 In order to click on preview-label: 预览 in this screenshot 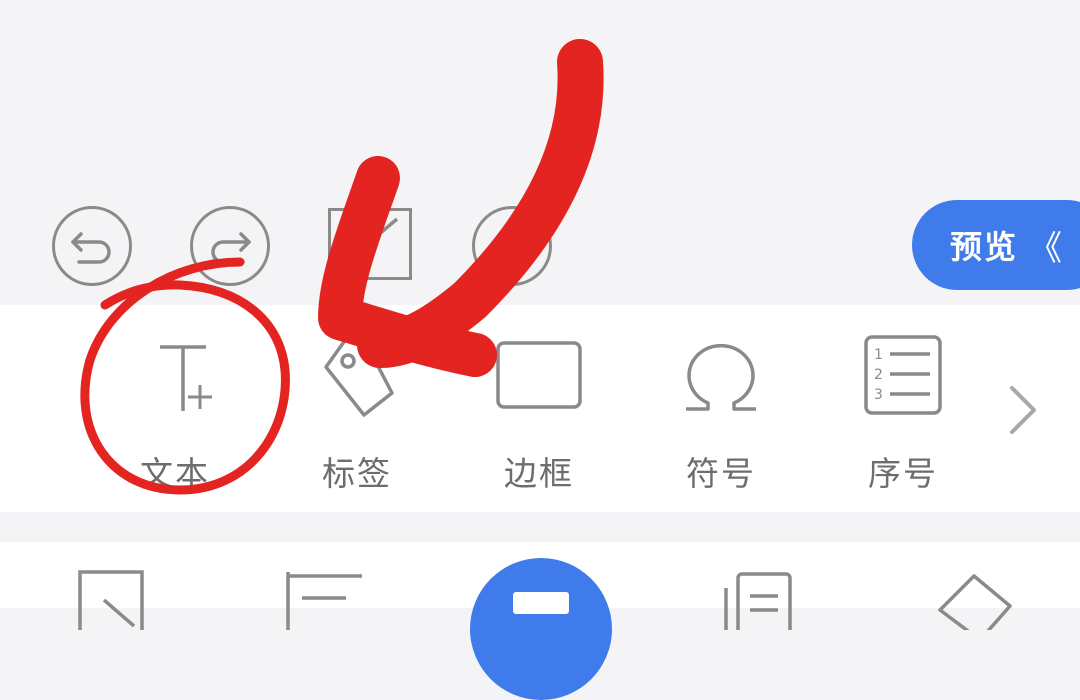, I will do `click(984, 247)`.